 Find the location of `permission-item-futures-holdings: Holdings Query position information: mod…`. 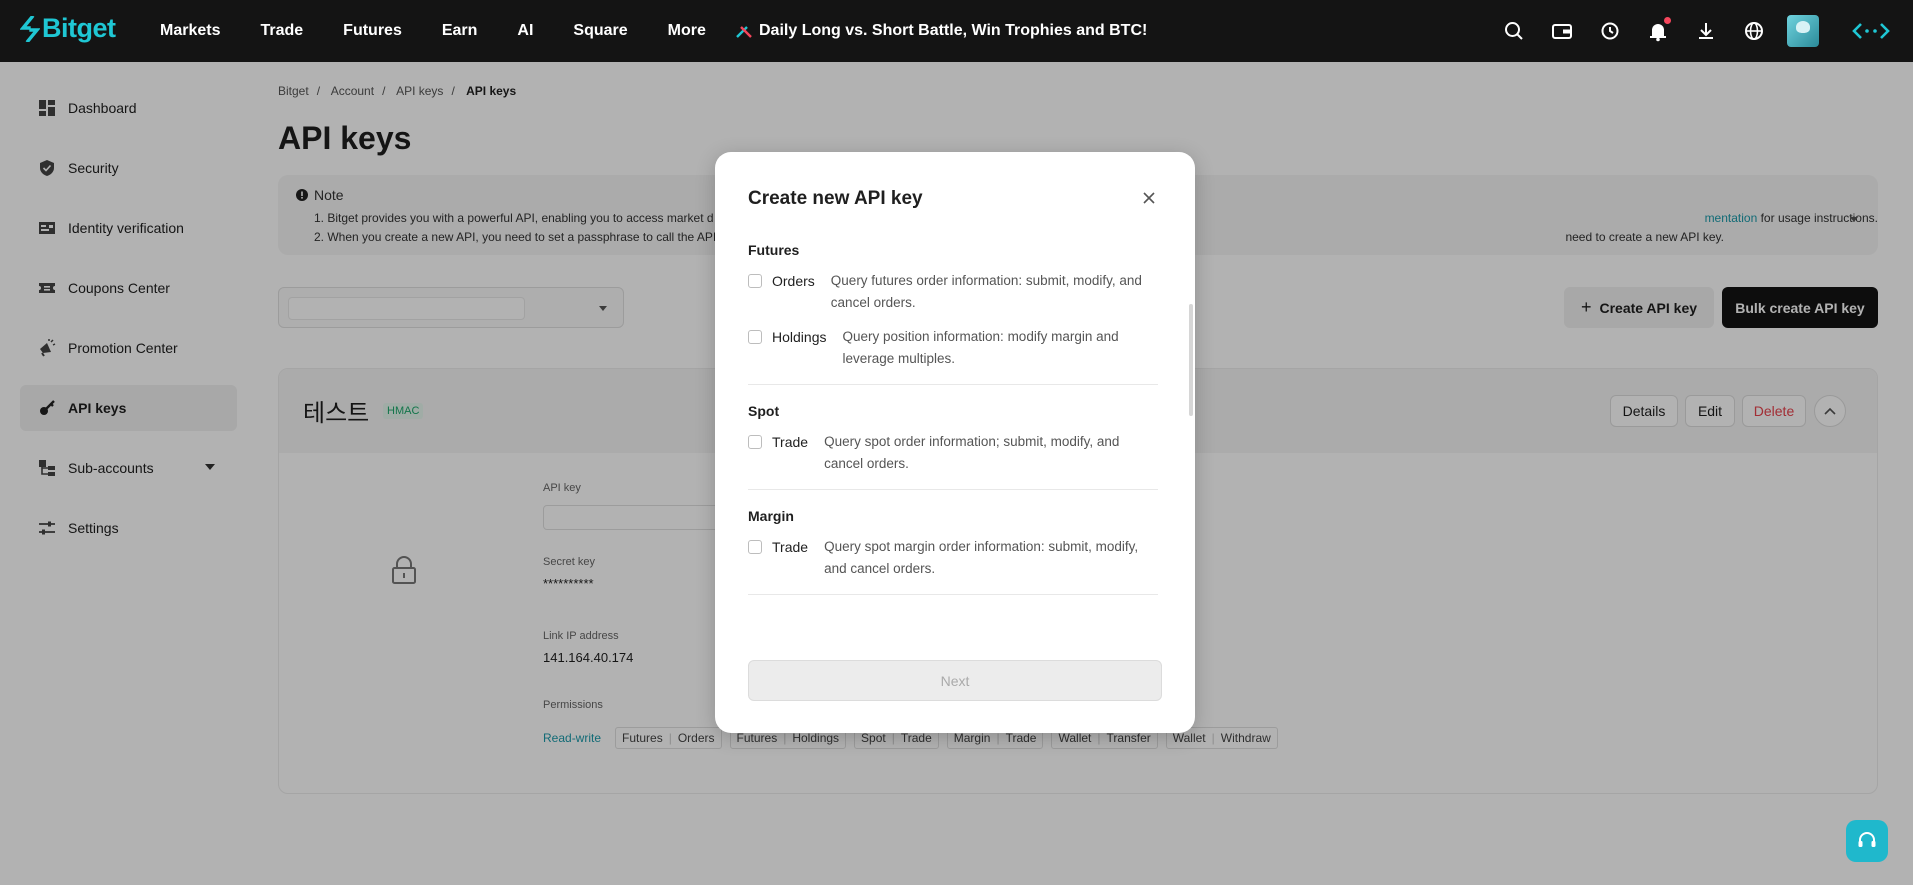

permission-item-futures-holdings: Holdings Query position information: mod… is located at coordinates (953, 349).